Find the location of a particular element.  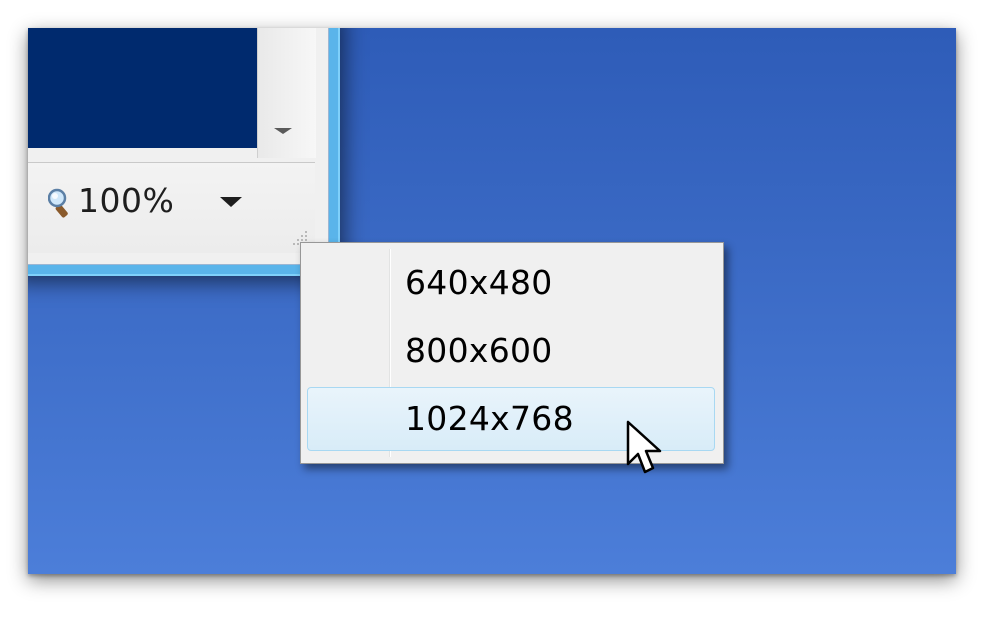

window-client-area: 100% is located at coordinates (178, 146).